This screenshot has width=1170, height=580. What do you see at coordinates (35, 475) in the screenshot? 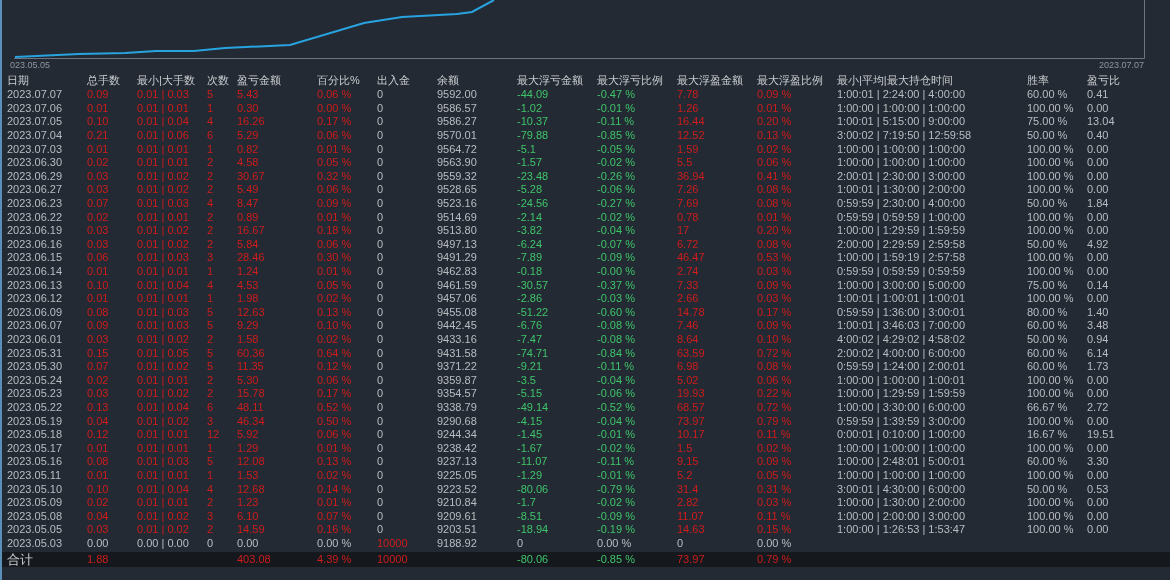
I see `table-cell-text: 2023.05.11` at bounding box center [35, 475].